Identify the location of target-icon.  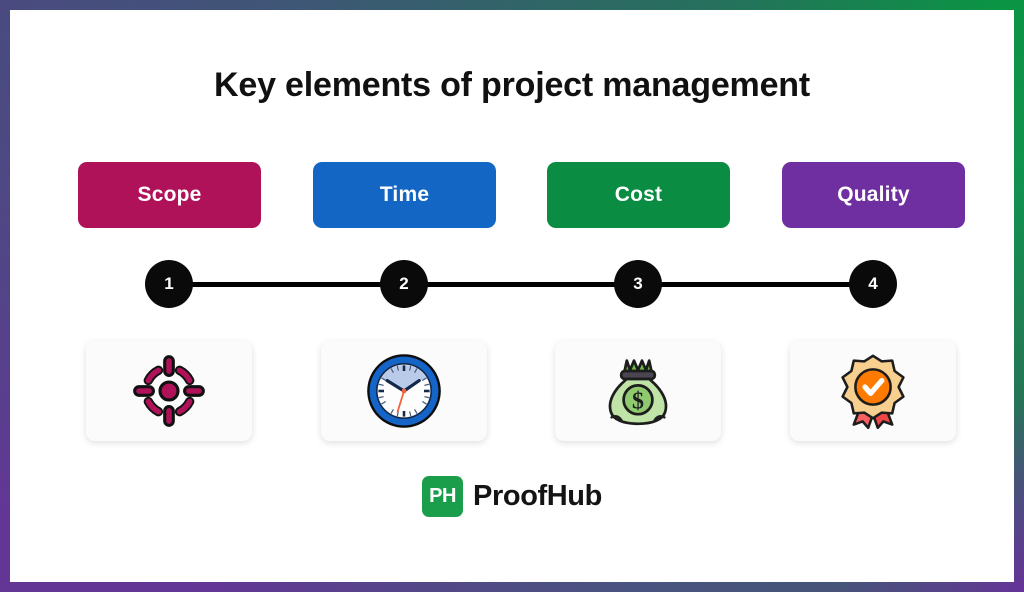
(169, 391).